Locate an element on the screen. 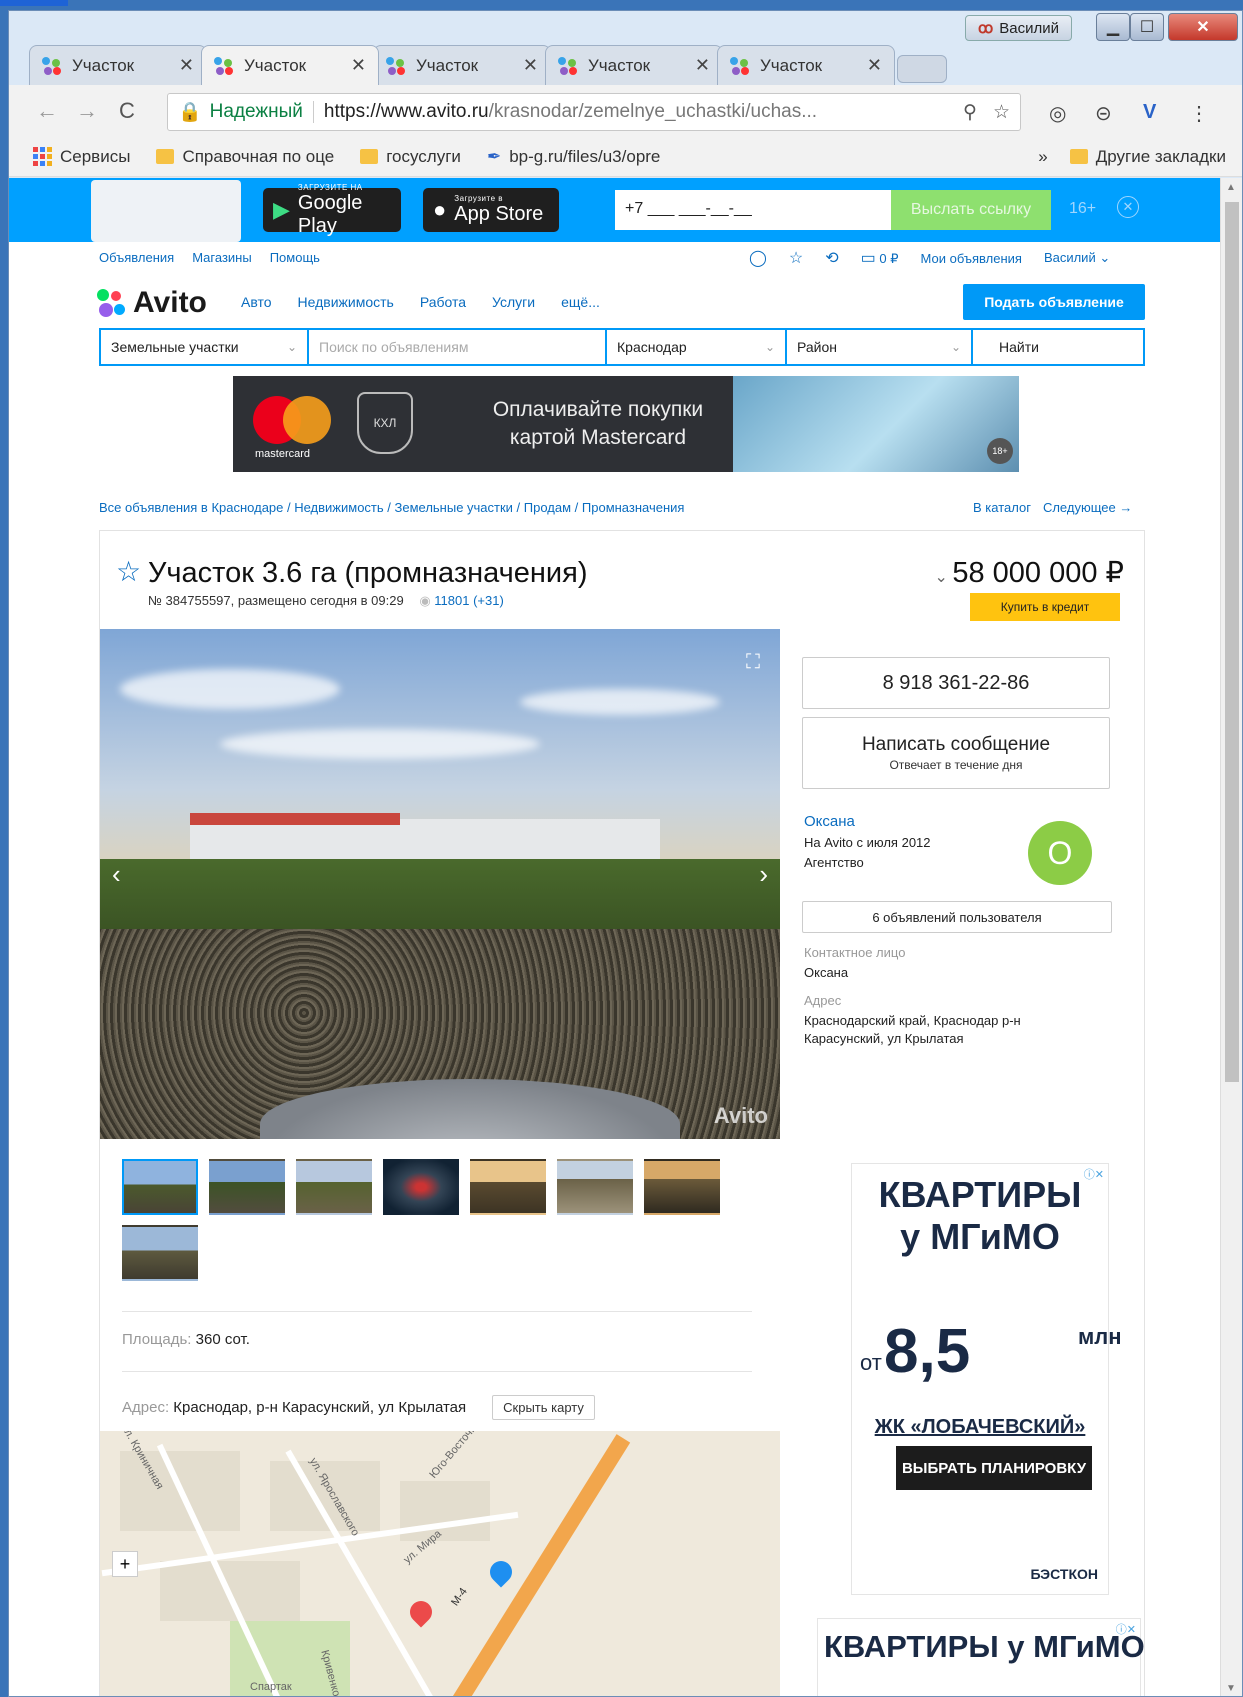 Image resolution: width=1243 pixels, height=1697 pixels. tab-2: Участок ✕ is located at coordinates (290, 65).